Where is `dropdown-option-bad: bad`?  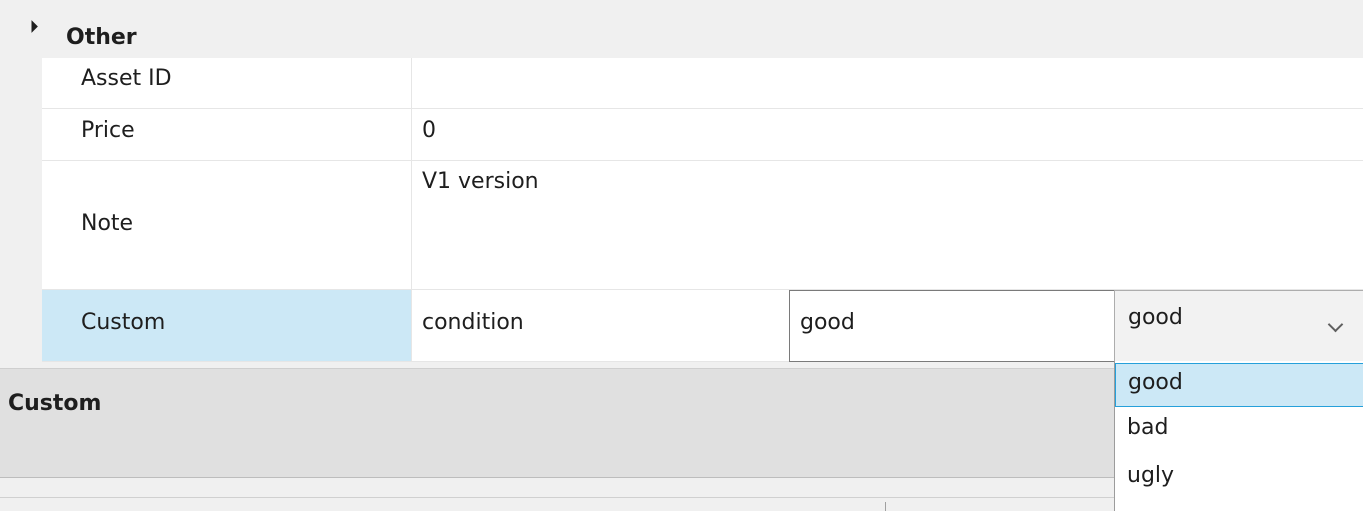
dropdown-option-bad: bad is located at coordinates (1239, 431).